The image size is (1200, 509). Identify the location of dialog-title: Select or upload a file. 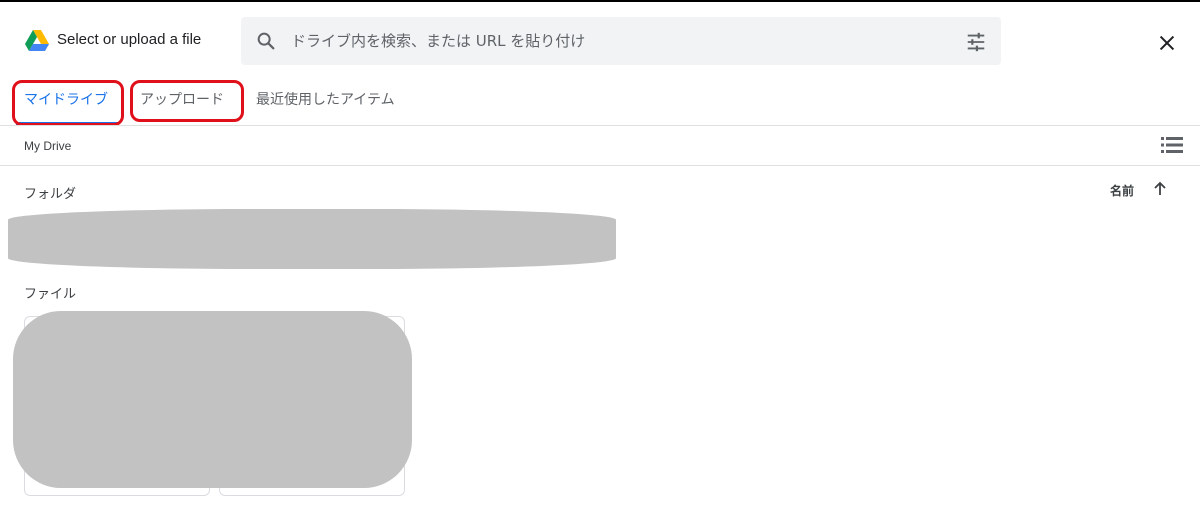
(129, 39).